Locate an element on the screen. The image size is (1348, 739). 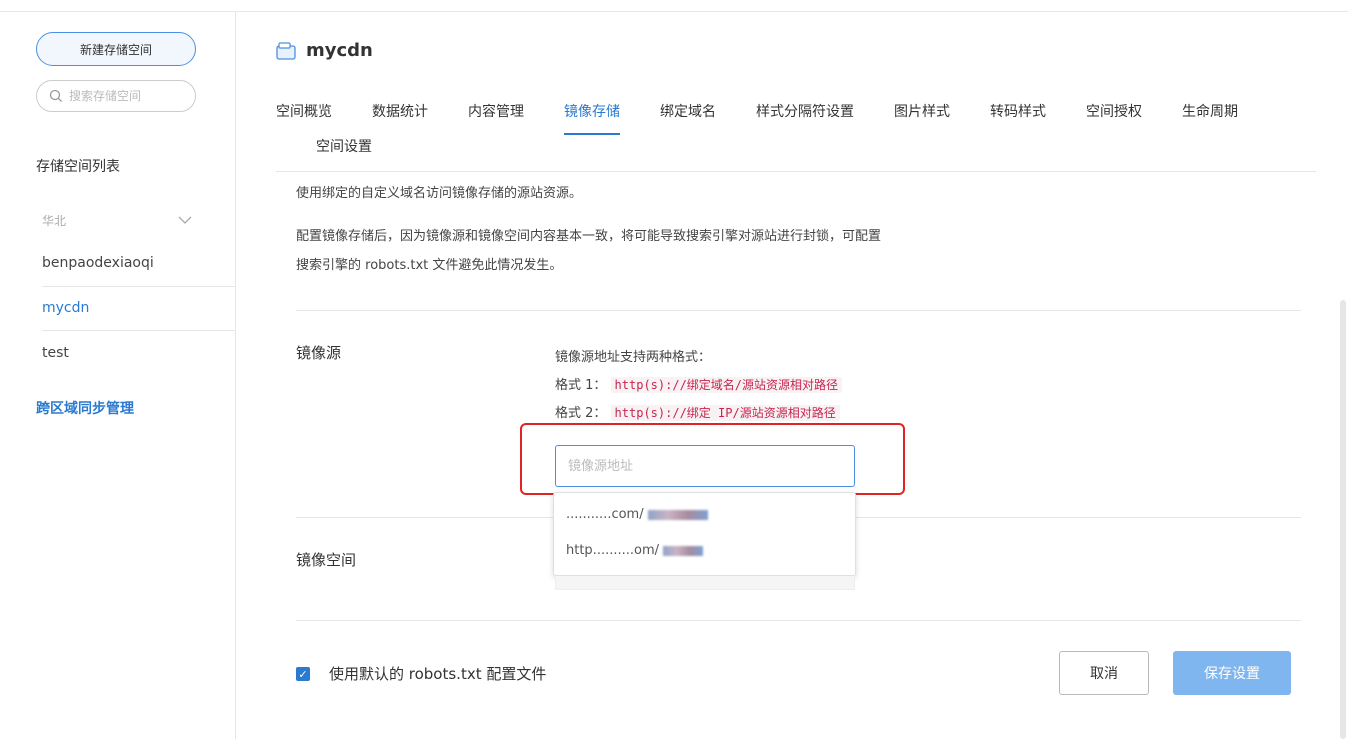
tab-statistics: 数据统计 is located at coordinates (400, 111).